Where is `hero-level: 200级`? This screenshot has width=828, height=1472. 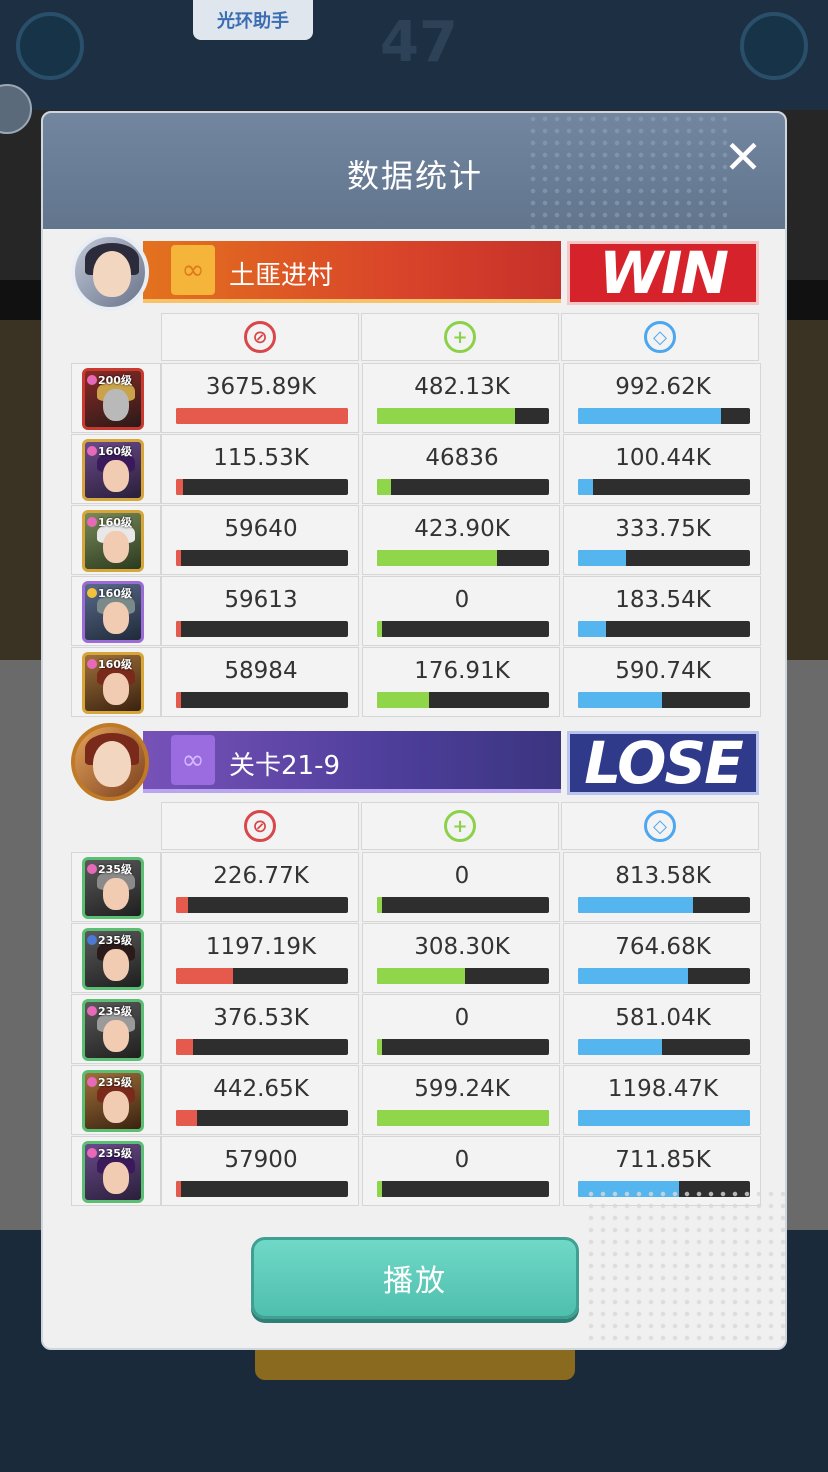
hero-level: 200级 is located at coordinates (109, 380).